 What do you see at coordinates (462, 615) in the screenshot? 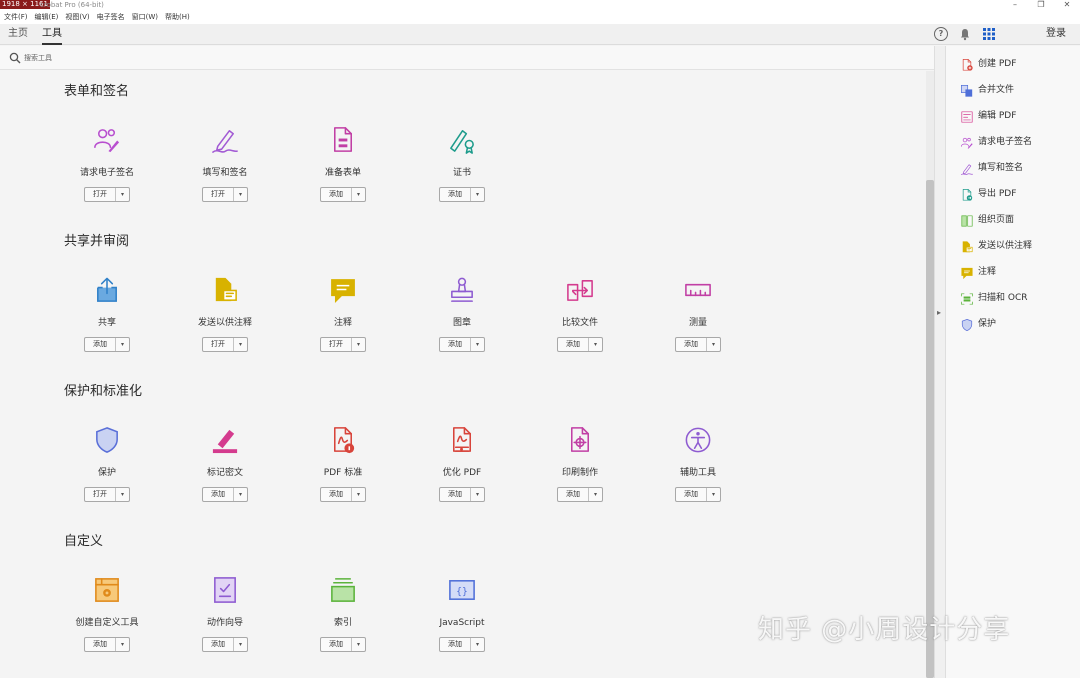
I see `tool-card: {} JavaScript 添加 ▾` at bounding box center [462, 615].